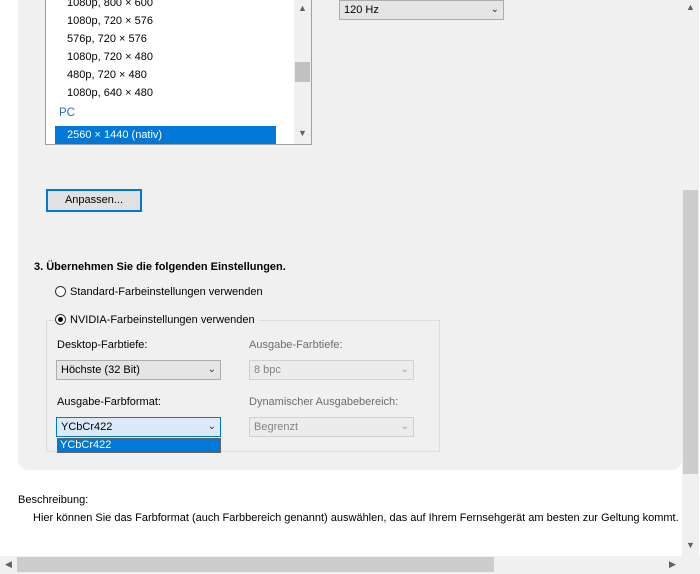 The height and width of the screenshot is (574, 700). What do you see at coordinates (109, 402) in the screenshot?
I see `output-format-label: Ausgabe-Farbformat:` at bounding box center [109, 402].